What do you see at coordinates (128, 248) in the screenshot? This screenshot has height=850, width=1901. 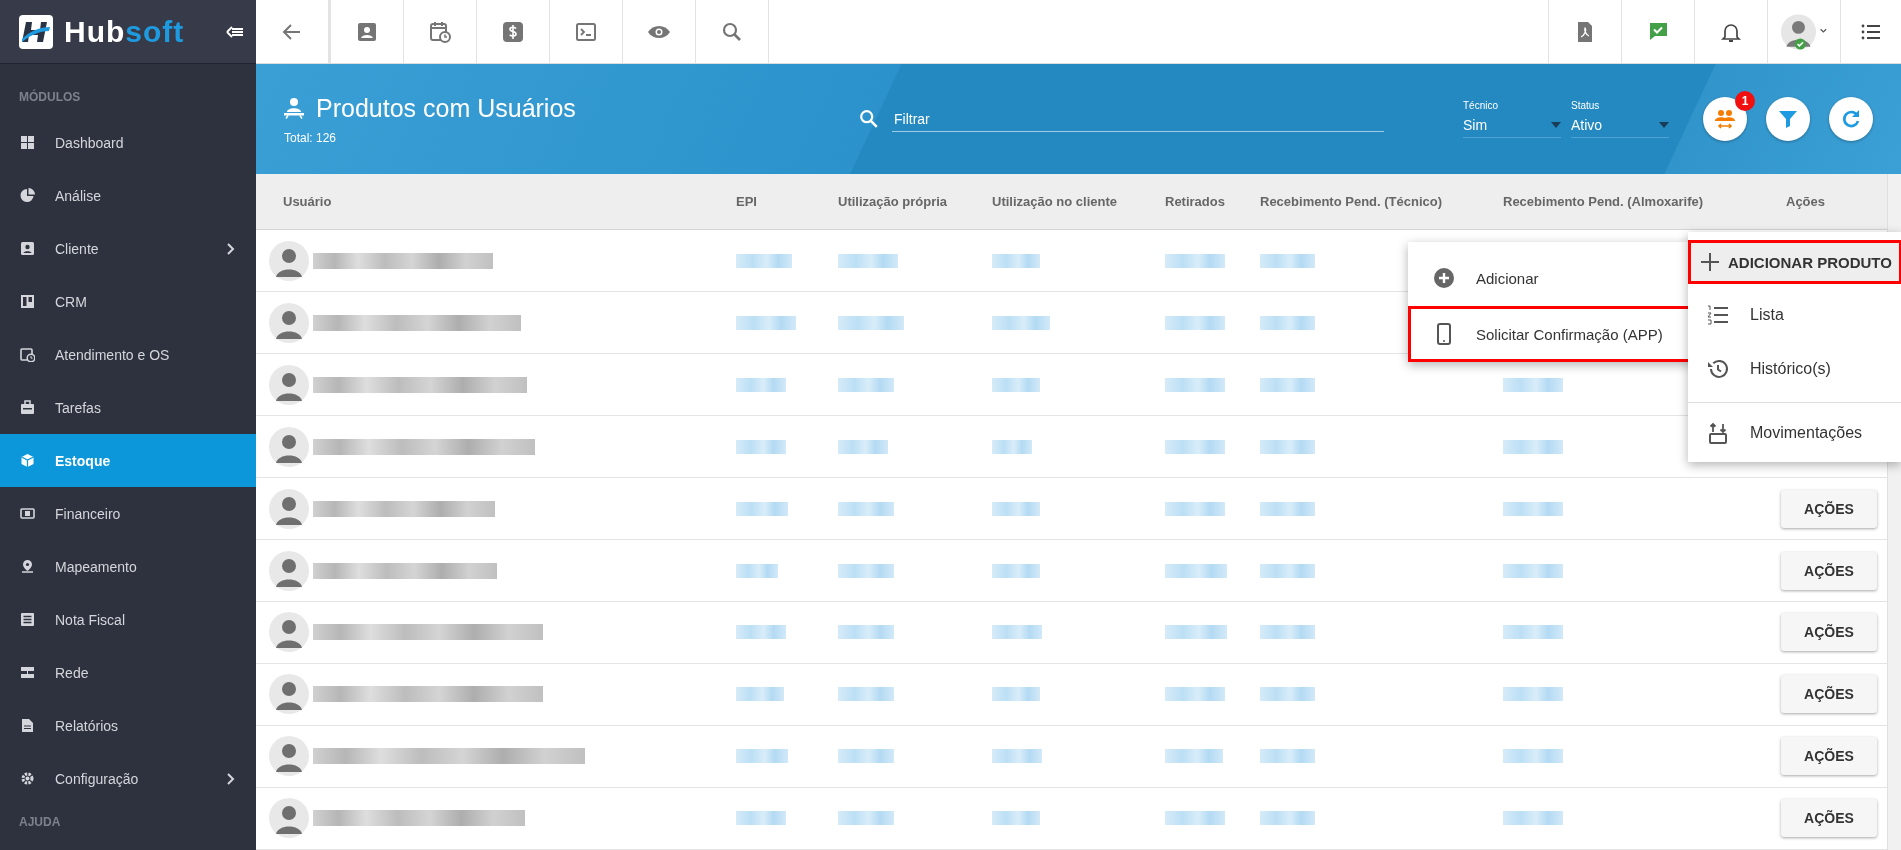 I see `nav-item: Cliente` at bounding box center [128, 248].